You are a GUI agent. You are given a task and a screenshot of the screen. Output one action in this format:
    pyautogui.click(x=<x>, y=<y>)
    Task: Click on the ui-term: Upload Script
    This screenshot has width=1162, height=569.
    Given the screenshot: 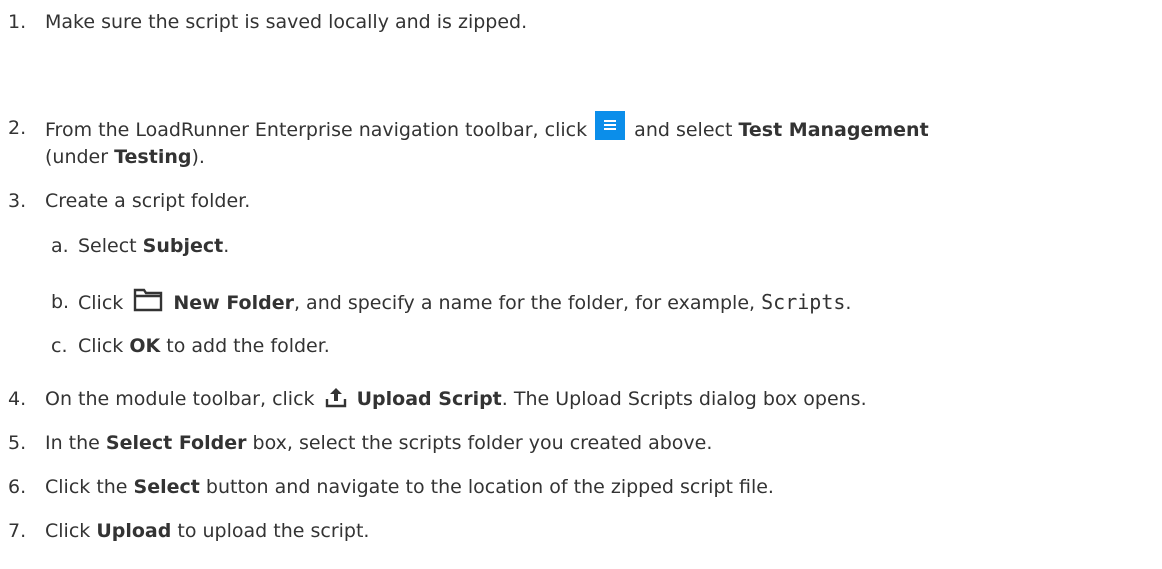 What is the action you would take?
    pyautogui.click(x=429, y=399)
    